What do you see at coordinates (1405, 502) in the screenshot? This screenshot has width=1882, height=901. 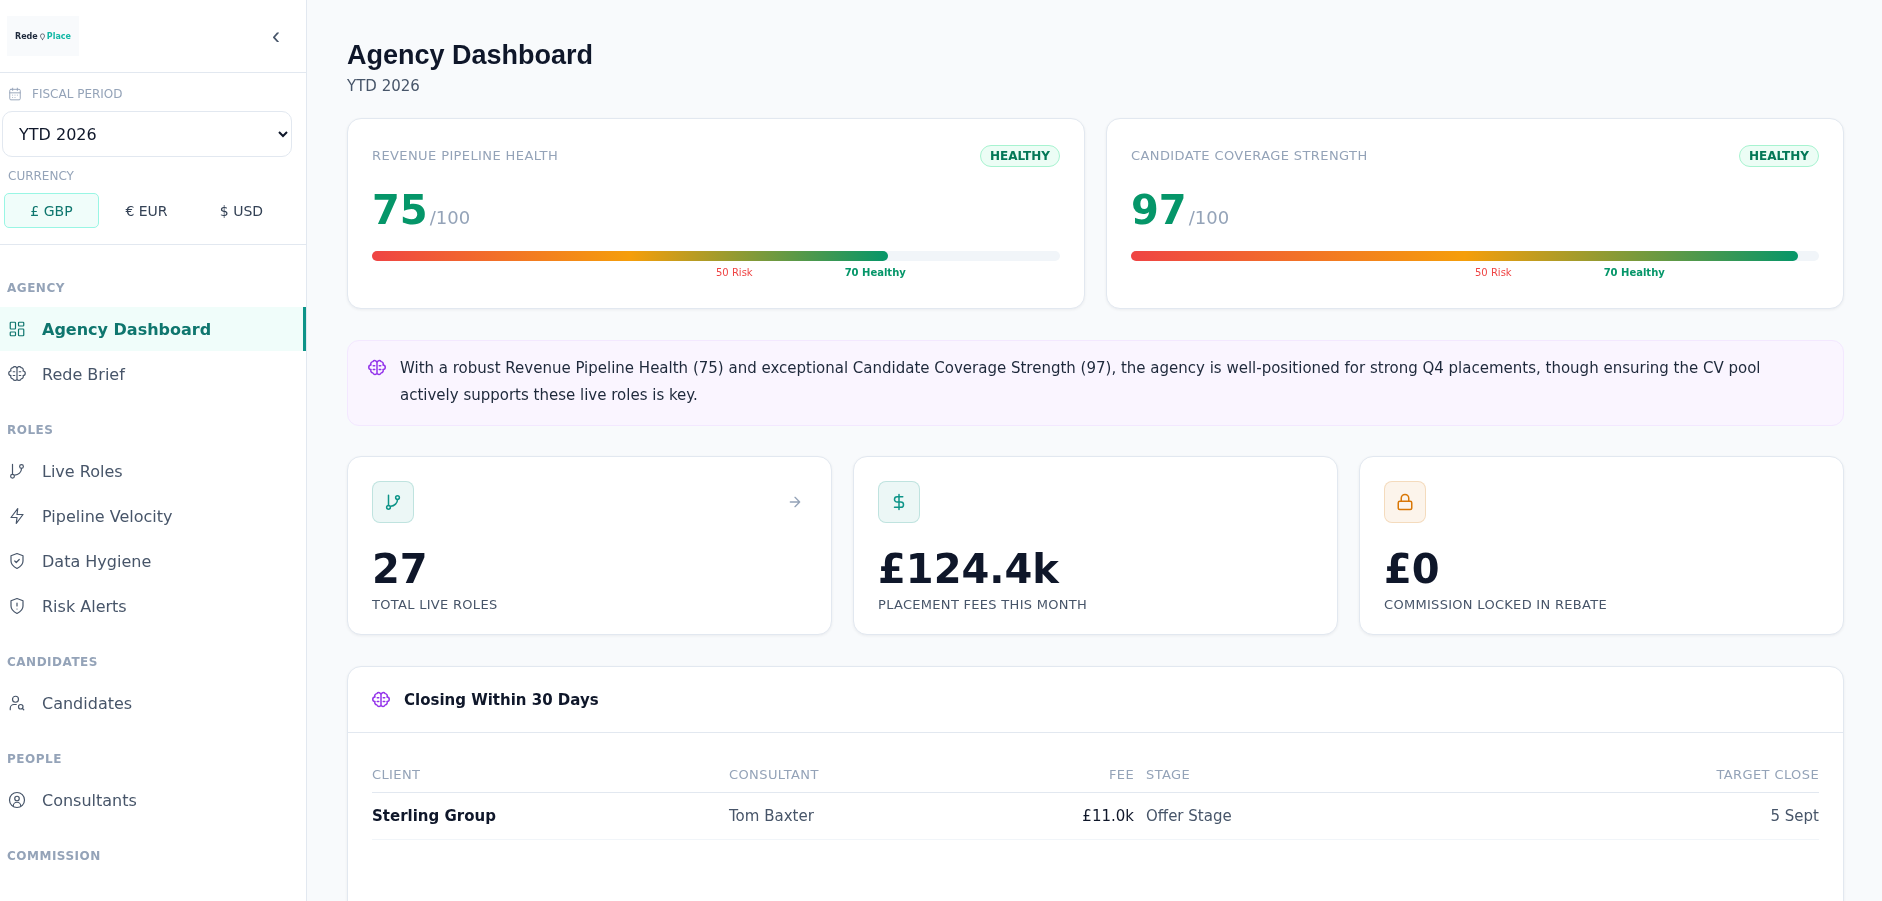 I see `lock-icon` at bounding box center [1405, 502].